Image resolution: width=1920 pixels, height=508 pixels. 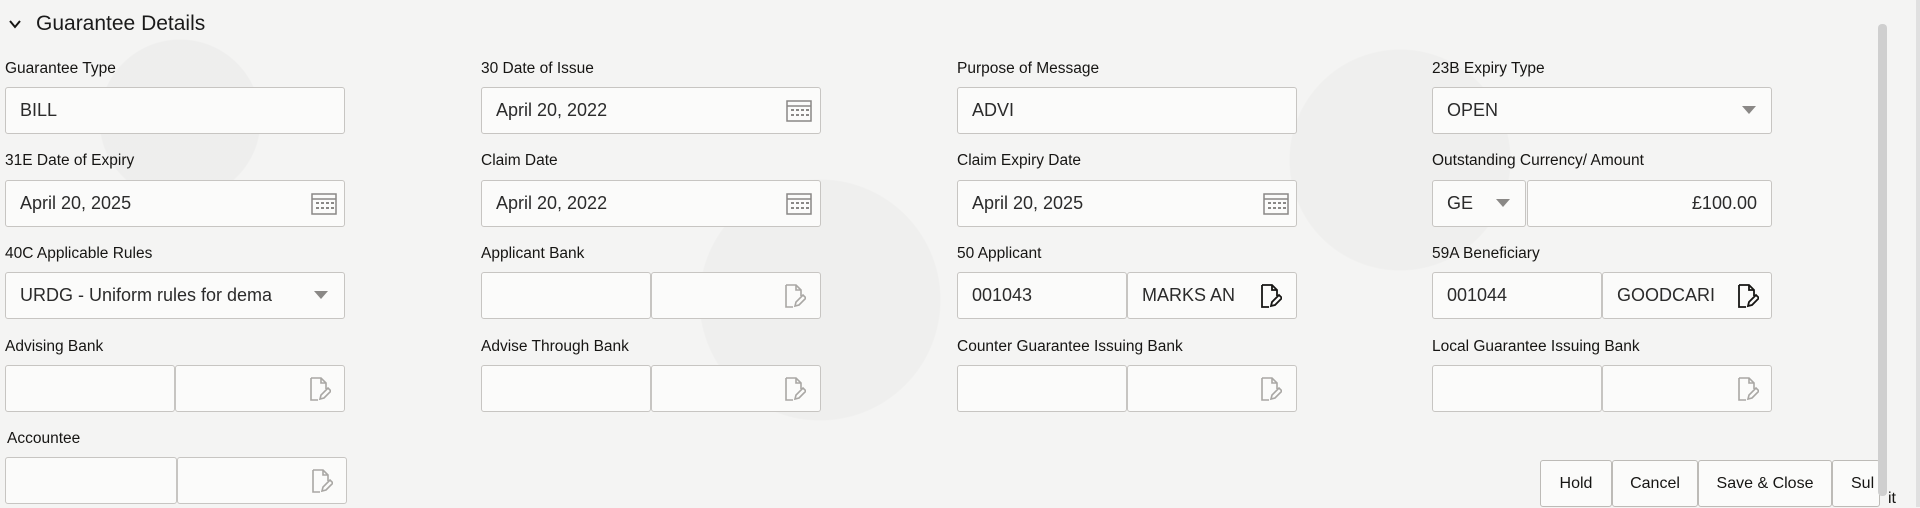 I want to click on counter-guarantee-bank-label: Counter Guarantee Issuing Bank, so click(x=1070, y=346).